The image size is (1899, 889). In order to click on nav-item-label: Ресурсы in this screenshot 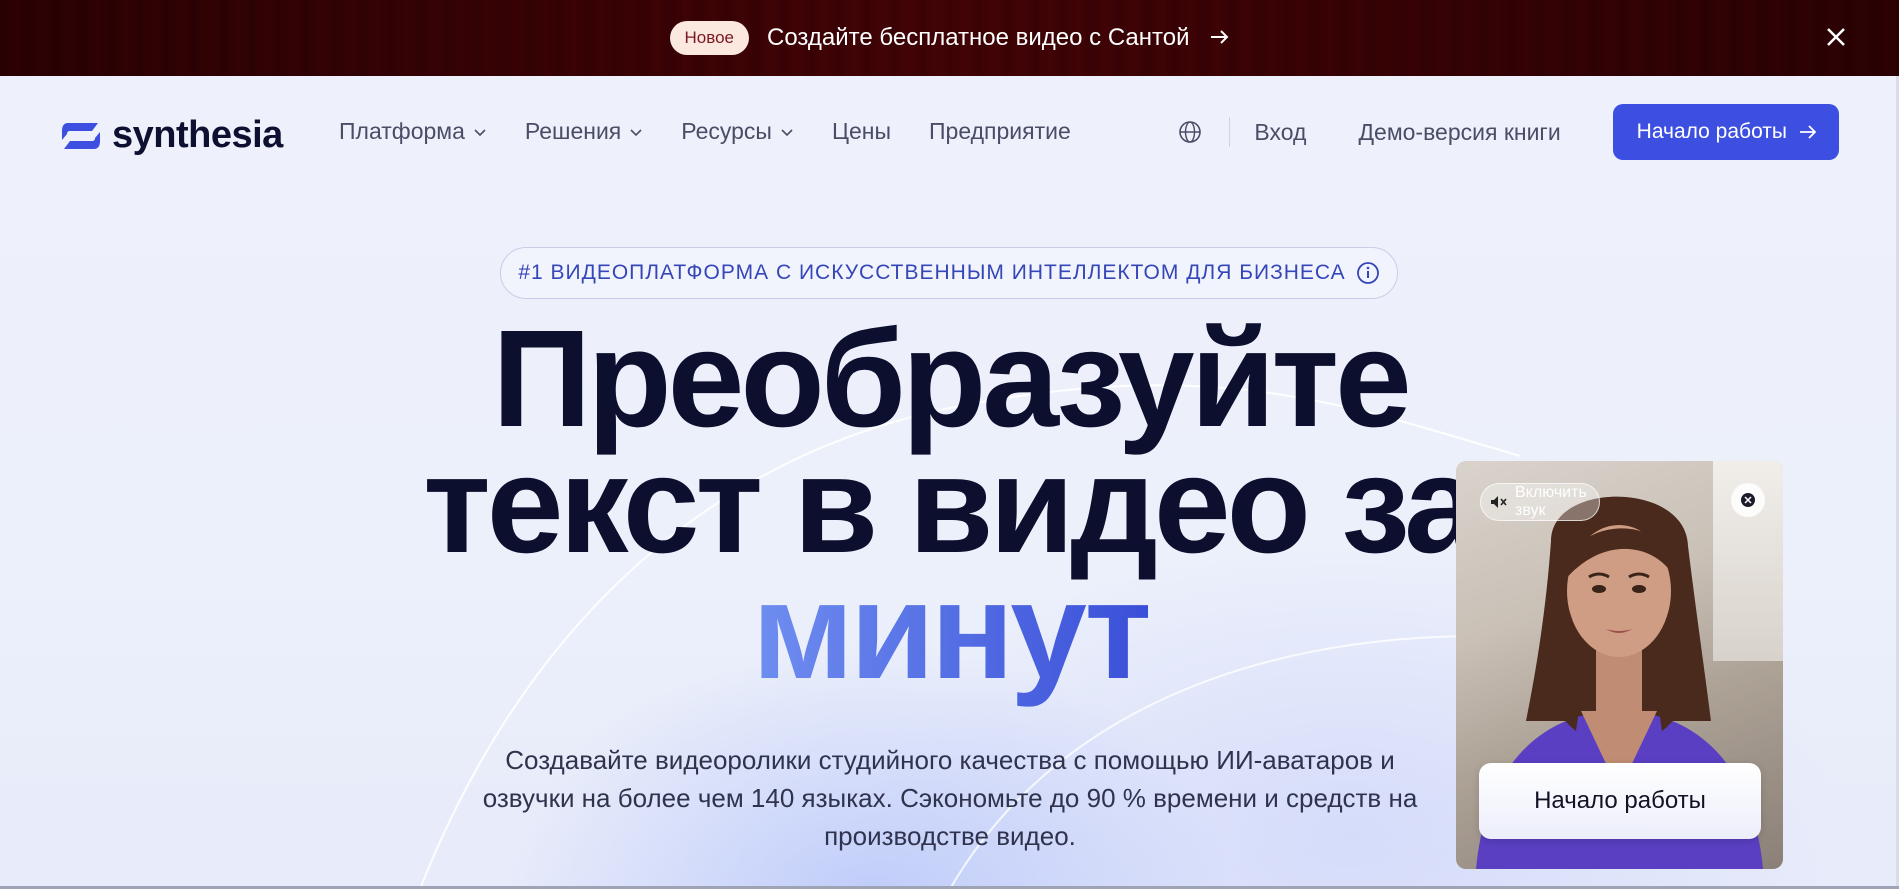, I will do `click(726, 131)`.